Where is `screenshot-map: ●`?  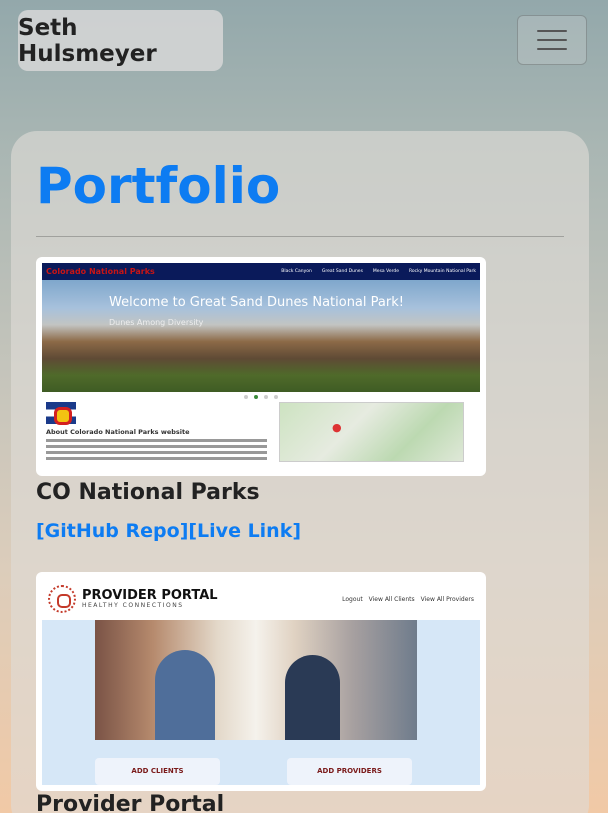
screenshot-map: ● is located at coordinates (371, 432).